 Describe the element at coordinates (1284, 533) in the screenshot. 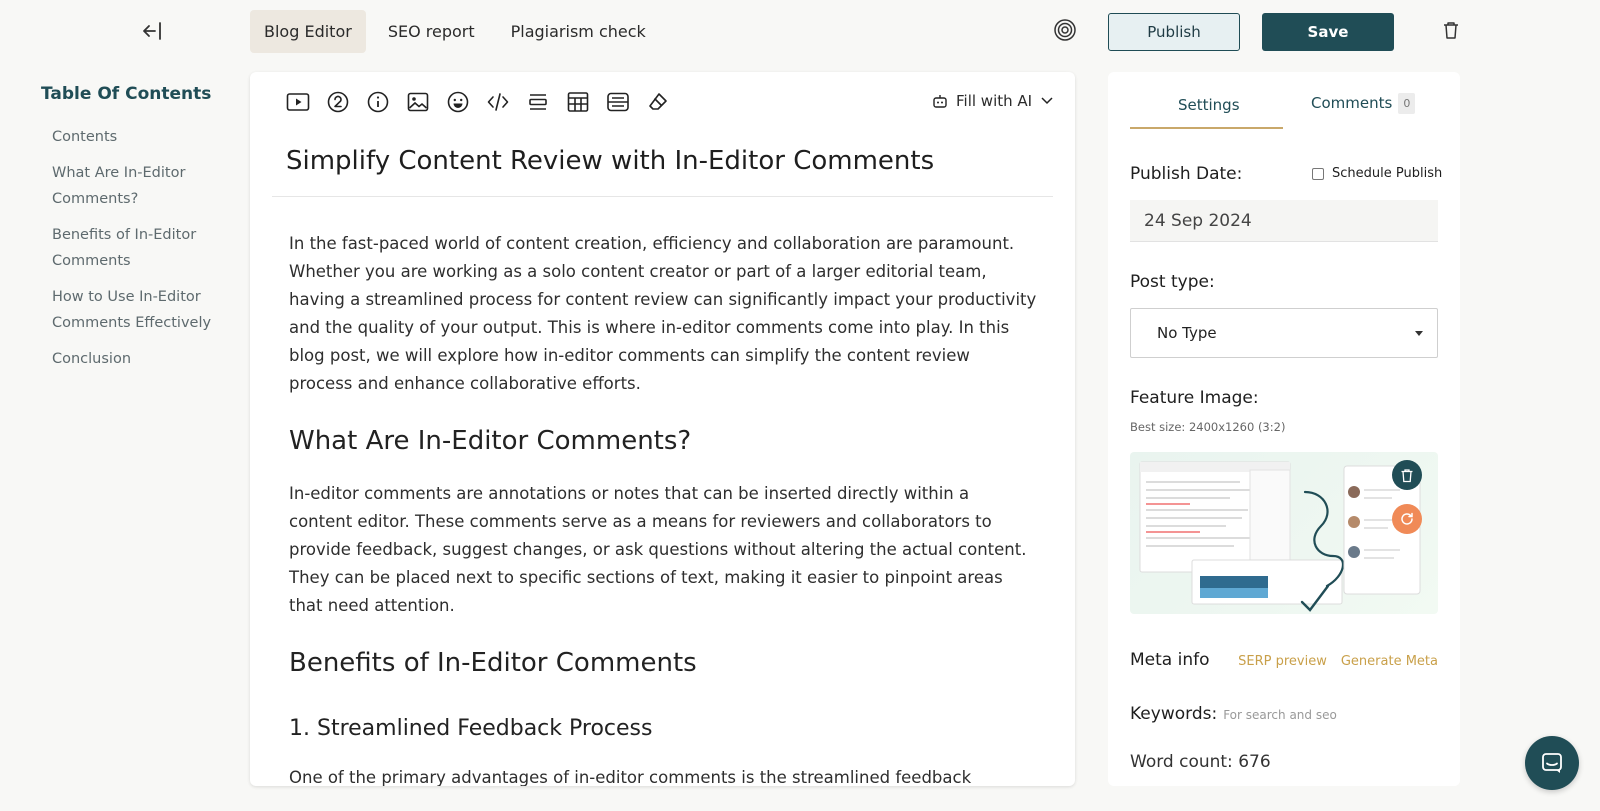

I see `feature-image-preview` at that location.